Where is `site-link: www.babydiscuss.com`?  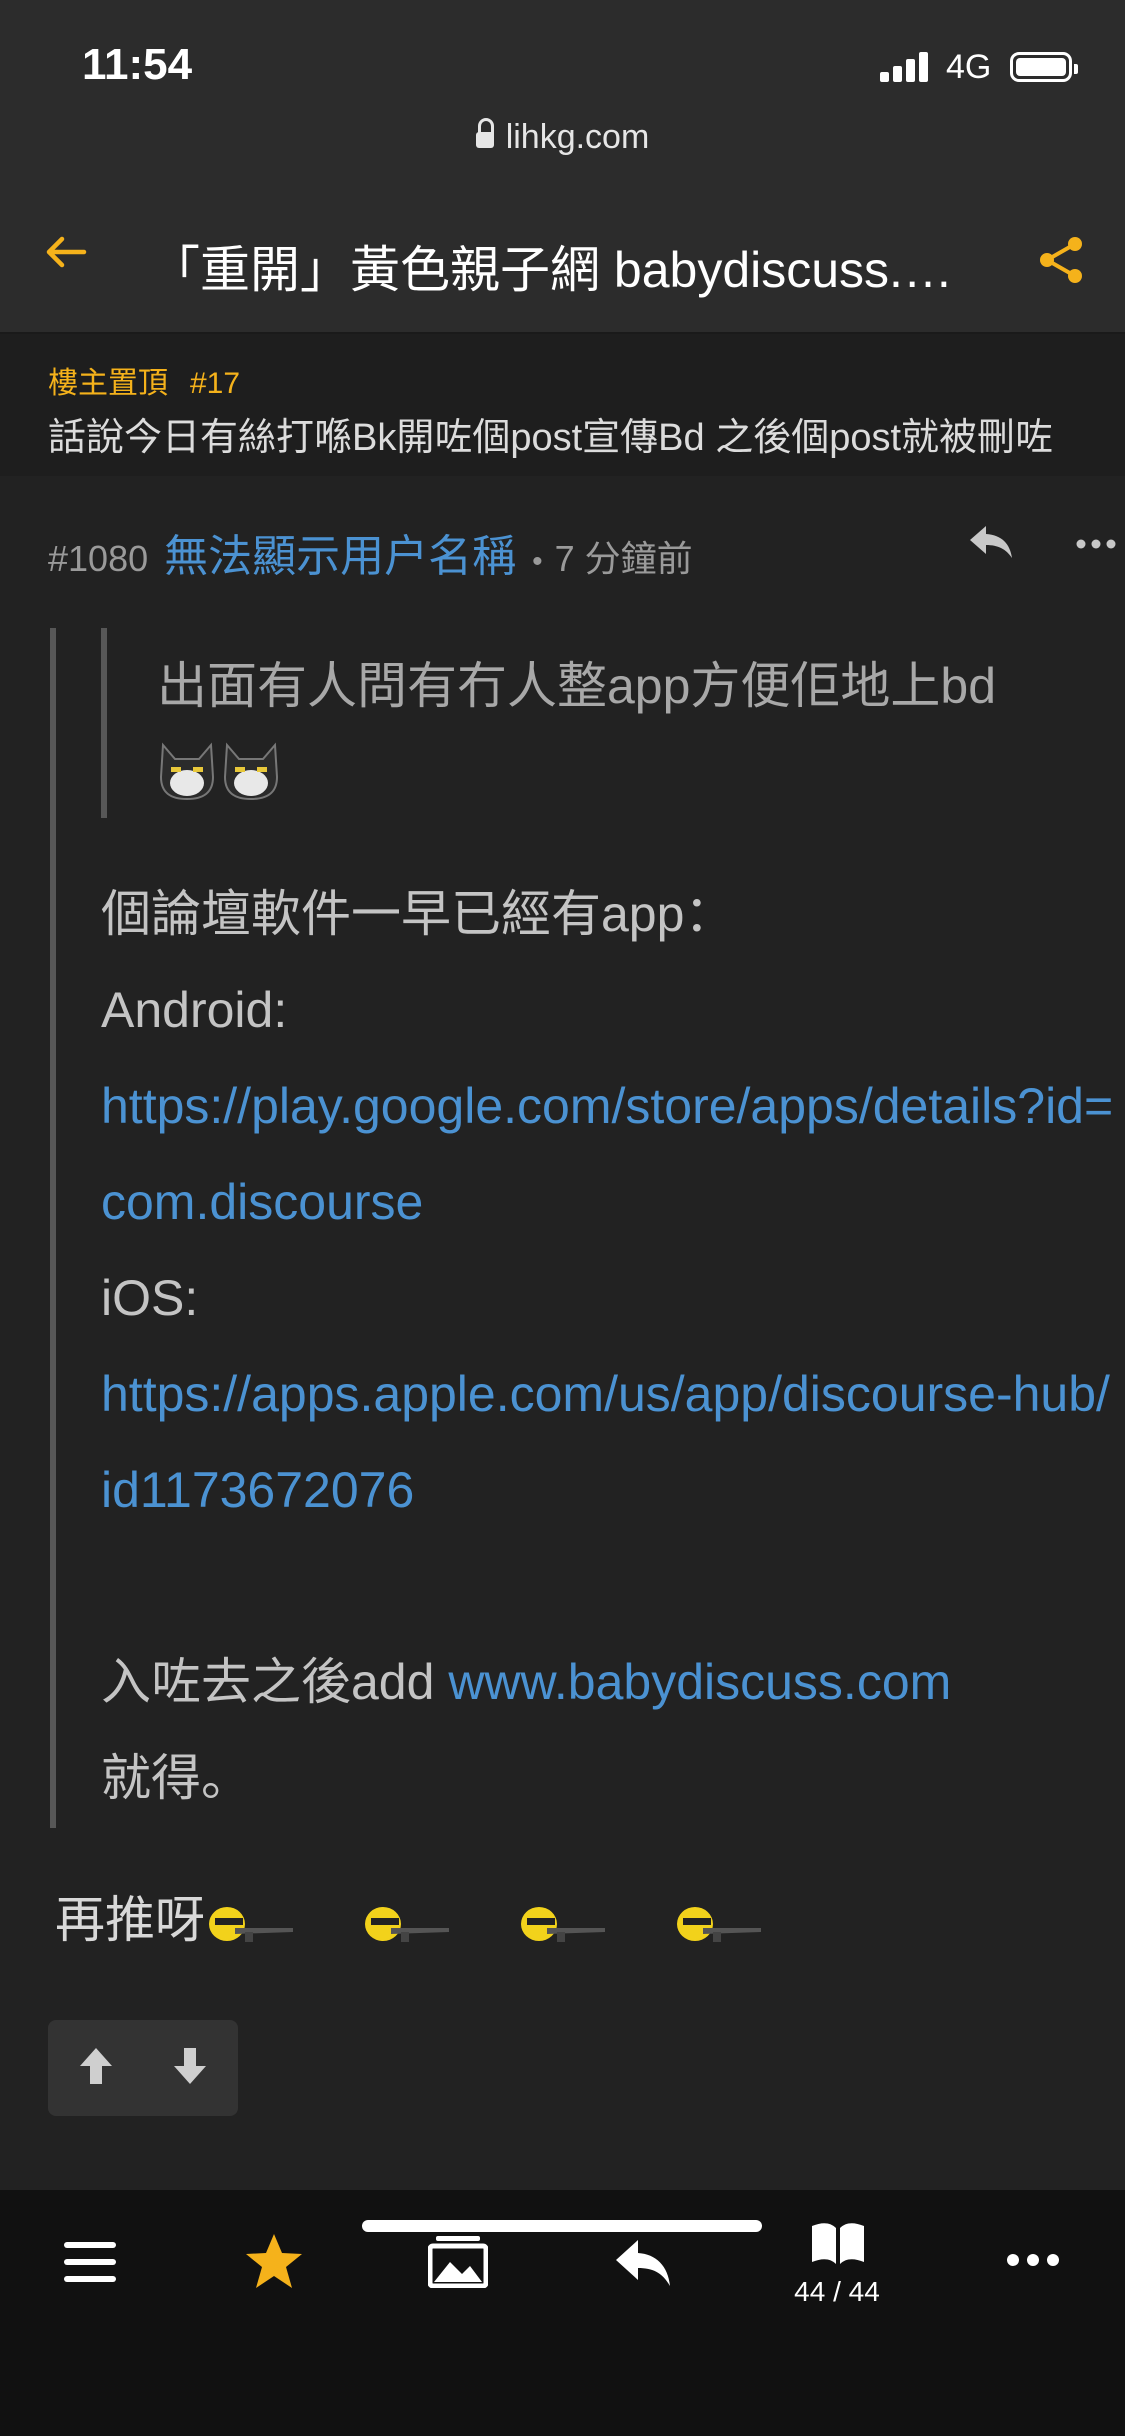 site-link: www.babydiscuss.com is located at coordinates (699, 1682).